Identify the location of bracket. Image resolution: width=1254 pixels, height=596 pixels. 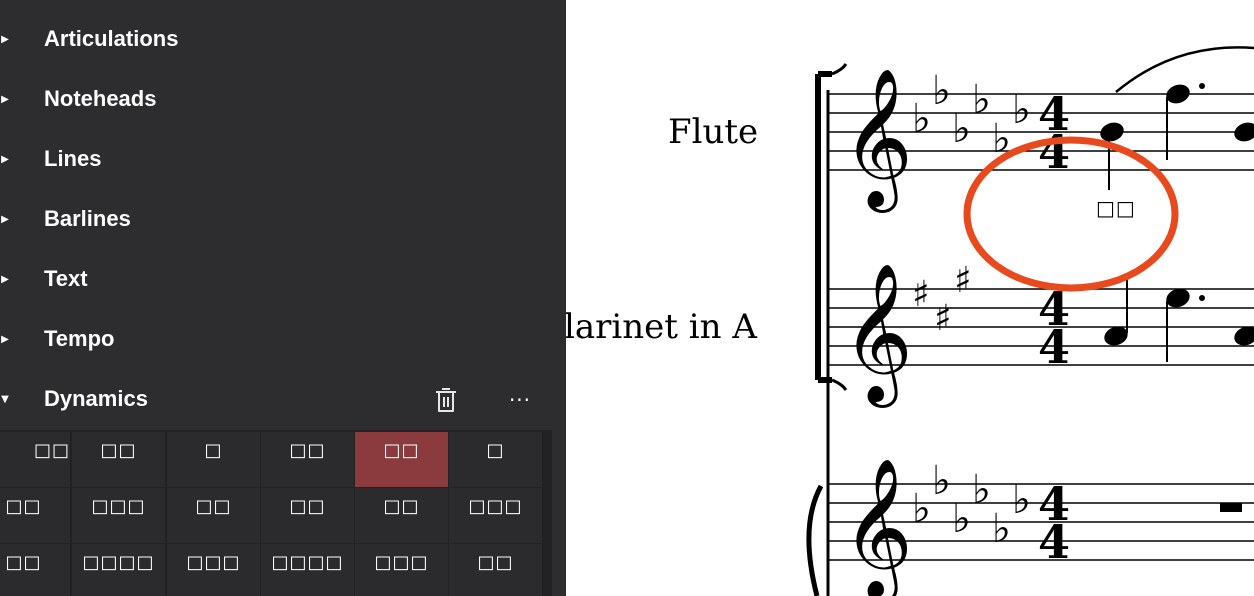
(823, 227).